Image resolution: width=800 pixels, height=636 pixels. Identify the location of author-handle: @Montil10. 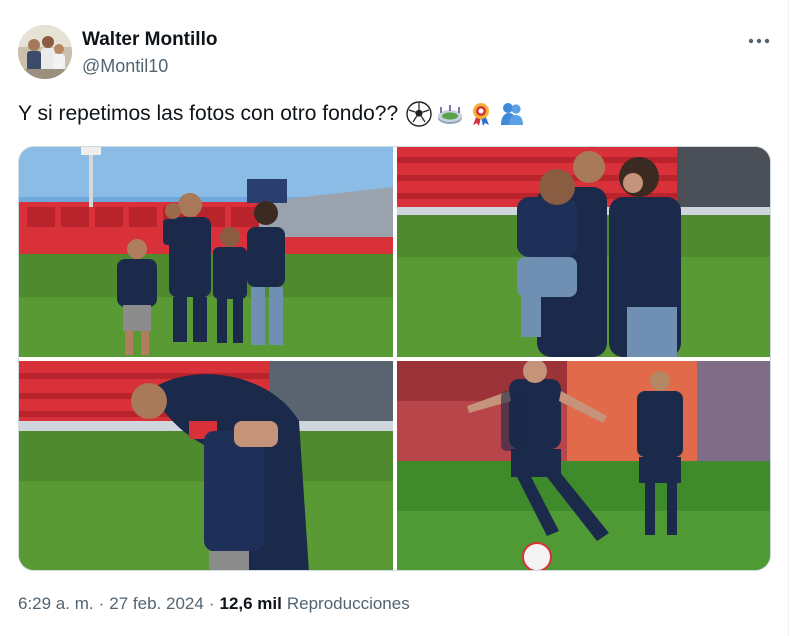
(125, 66).